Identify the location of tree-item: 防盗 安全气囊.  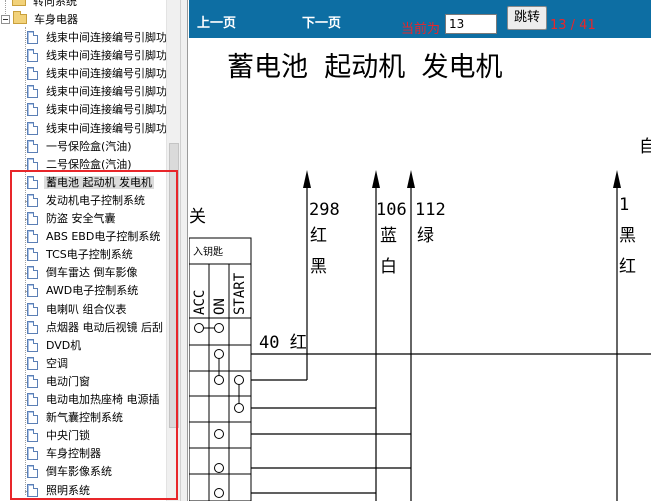
(71, 219).